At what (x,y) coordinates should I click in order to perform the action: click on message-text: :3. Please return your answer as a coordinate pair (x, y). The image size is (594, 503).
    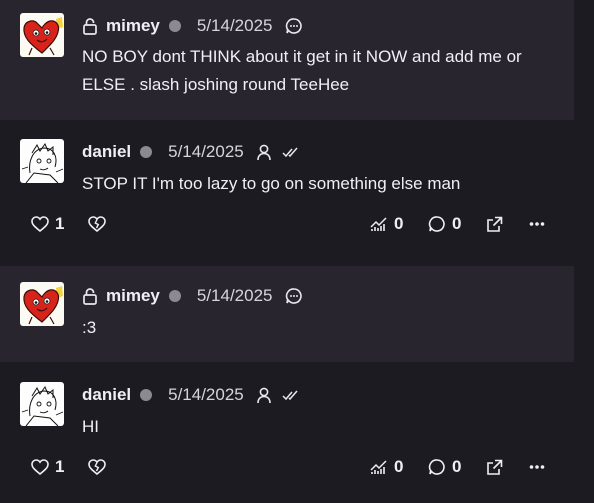
    Looking at the image, I should click on (89, 327).